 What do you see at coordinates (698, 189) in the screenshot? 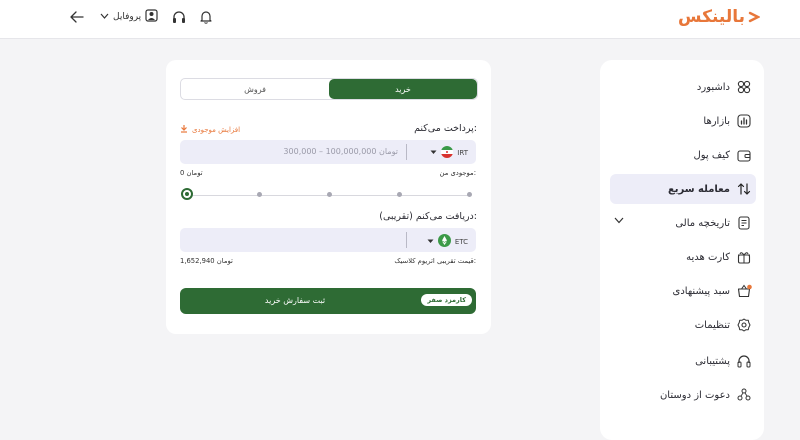
I see `sidebar-item-label: معامله سریع` at bounding box center [698, 189].